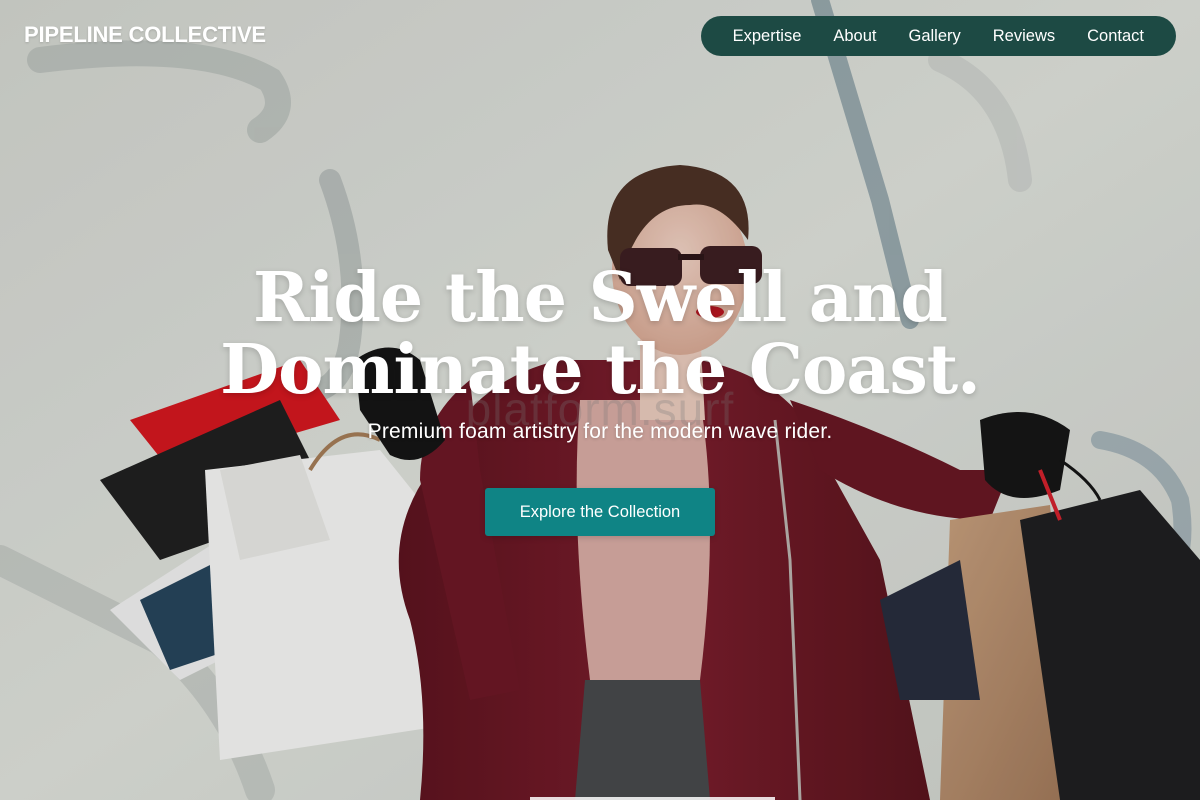  I want to click on brand-logo-text: PIPELINE COLLECTIVE, so click(145, 35).